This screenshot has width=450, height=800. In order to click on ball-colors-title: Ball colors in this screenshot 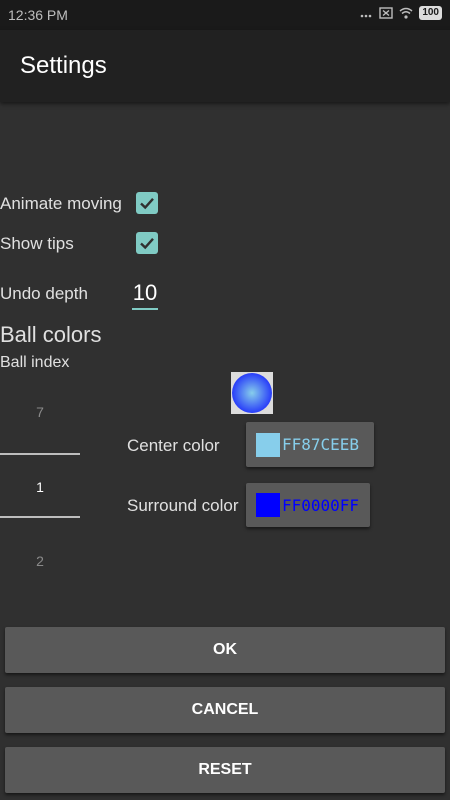, I will do `click(51, 334)`.